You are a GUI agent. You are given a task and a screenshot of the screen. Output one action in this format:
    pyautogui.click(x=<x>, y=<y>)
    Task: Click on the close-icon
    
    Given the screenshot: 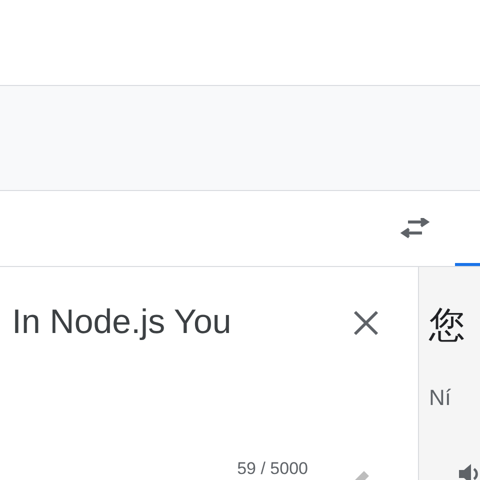 What is the action you would take?
    pyautogui.click(x=366, y=323)
    